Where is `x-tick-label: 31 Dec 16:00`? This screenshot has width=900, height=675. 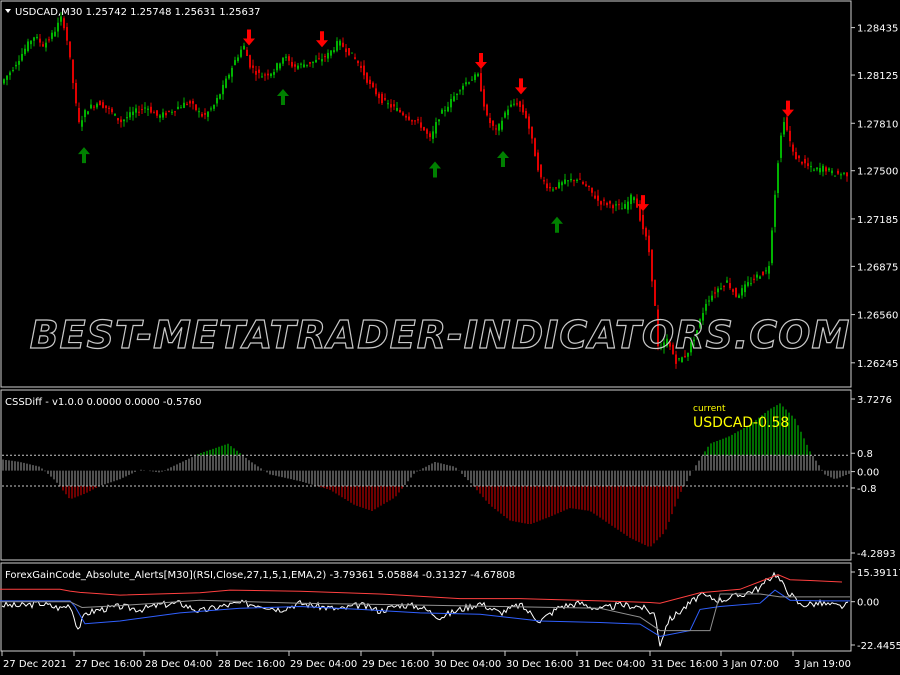
x-tick-label: 31 Dec 16:00 is located at coordinates (684, 664).